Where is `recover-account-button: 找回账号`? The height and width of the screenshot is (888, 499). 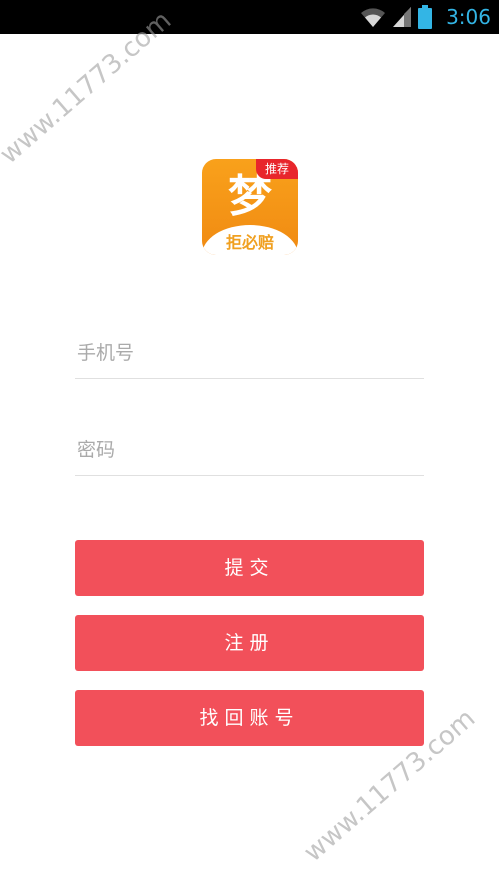
recover-account-button: 找回账号 is located at coordinates (249, 718).